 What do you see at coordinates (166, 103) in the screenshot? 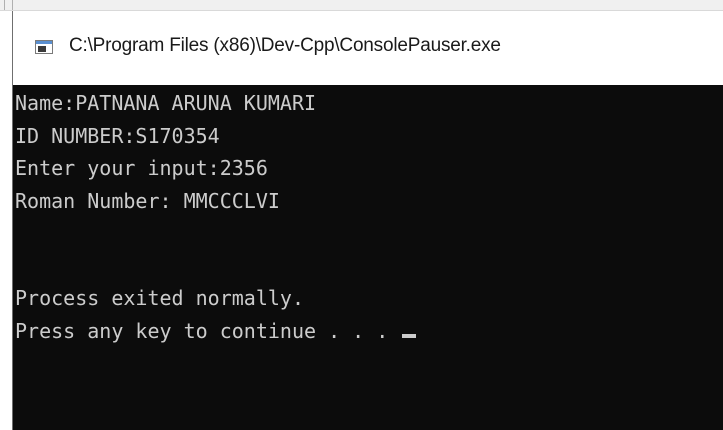
I see `output-line-name: Name:PATNANA ARUNA KUMARI` at bounding box center [166, 103].